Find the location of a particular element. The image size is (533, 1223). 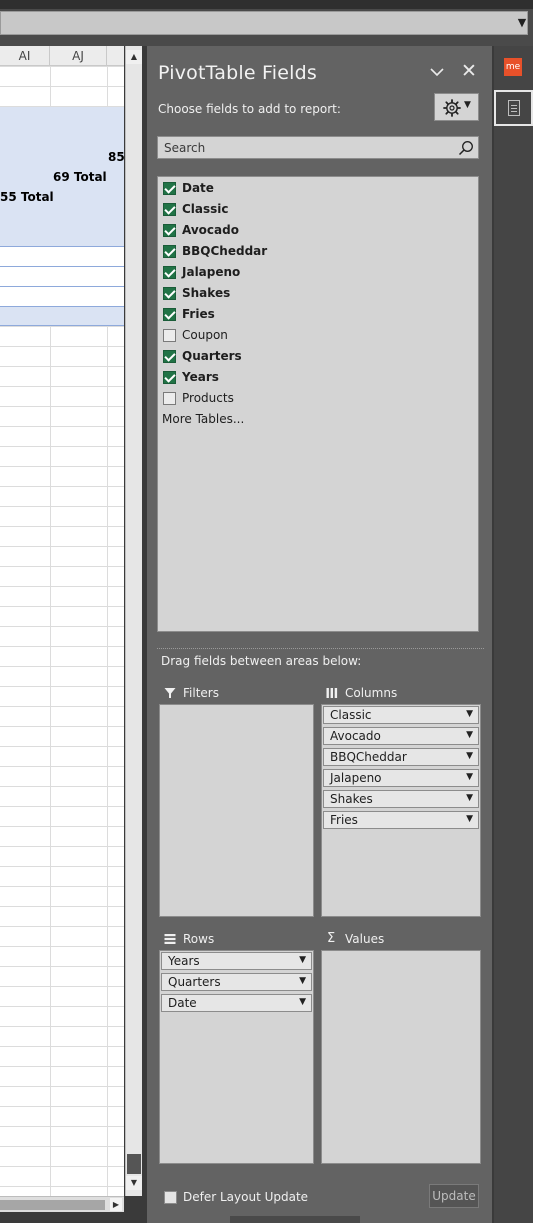

tools-button: ▼ is located at coordinates (456, 107).